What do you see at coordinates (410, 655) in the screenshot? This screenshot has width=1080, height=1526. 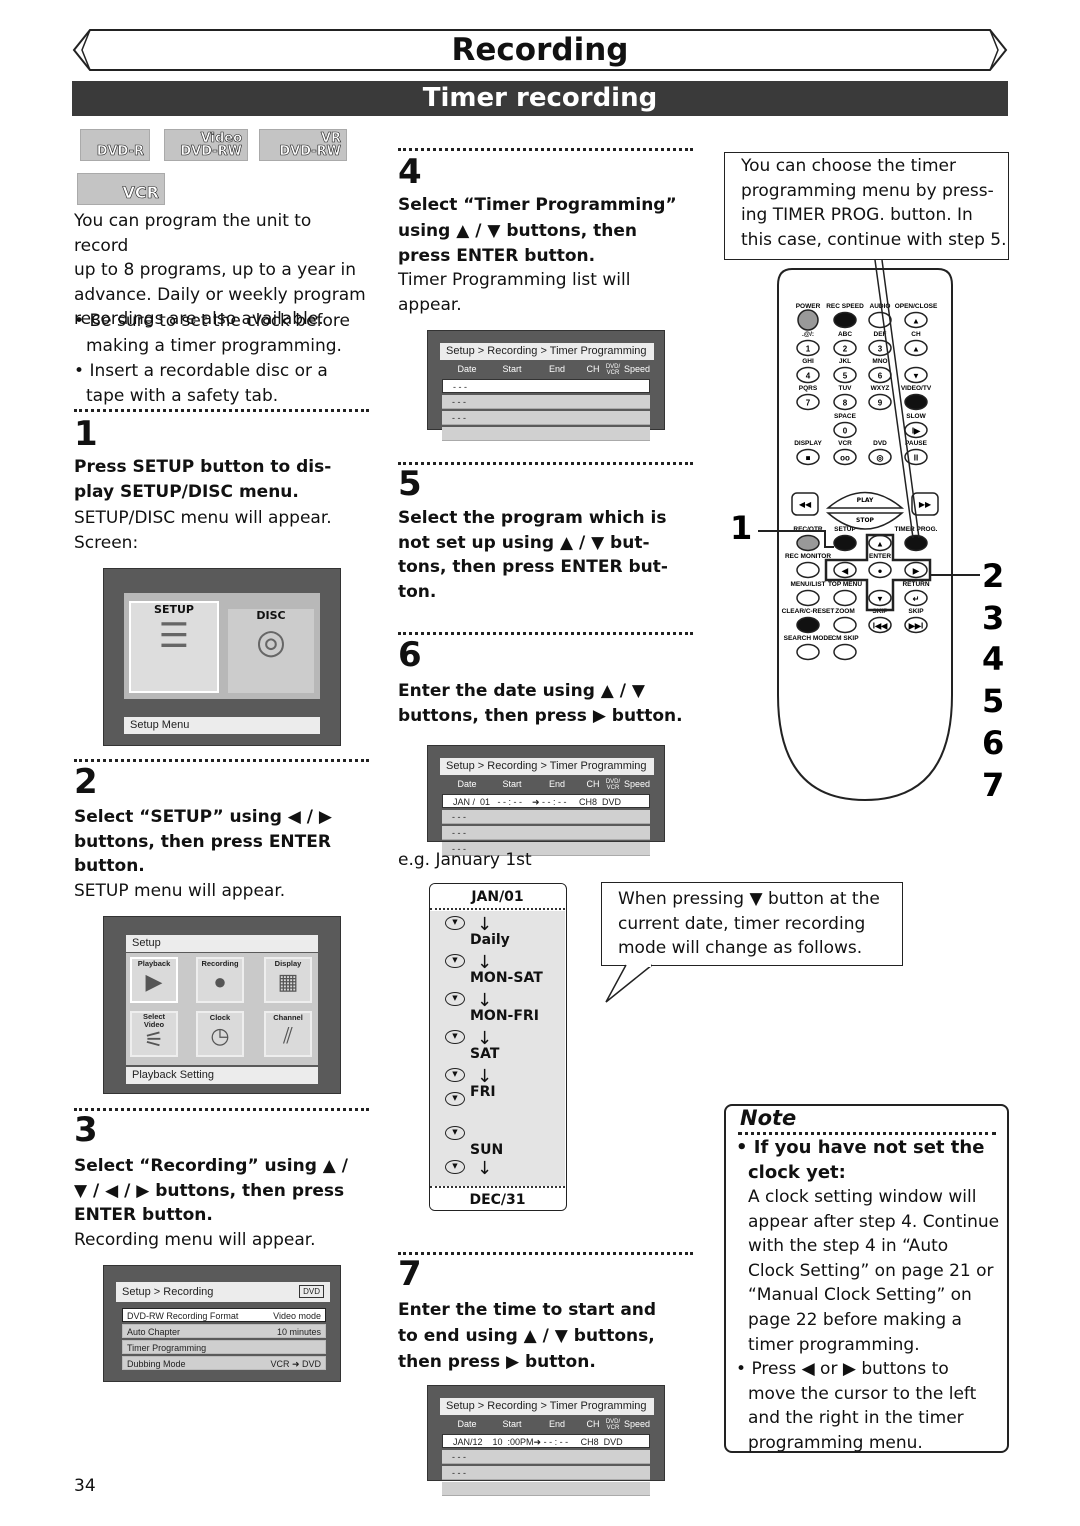 I see `step-number: 6` at bounding box center [410, 655].